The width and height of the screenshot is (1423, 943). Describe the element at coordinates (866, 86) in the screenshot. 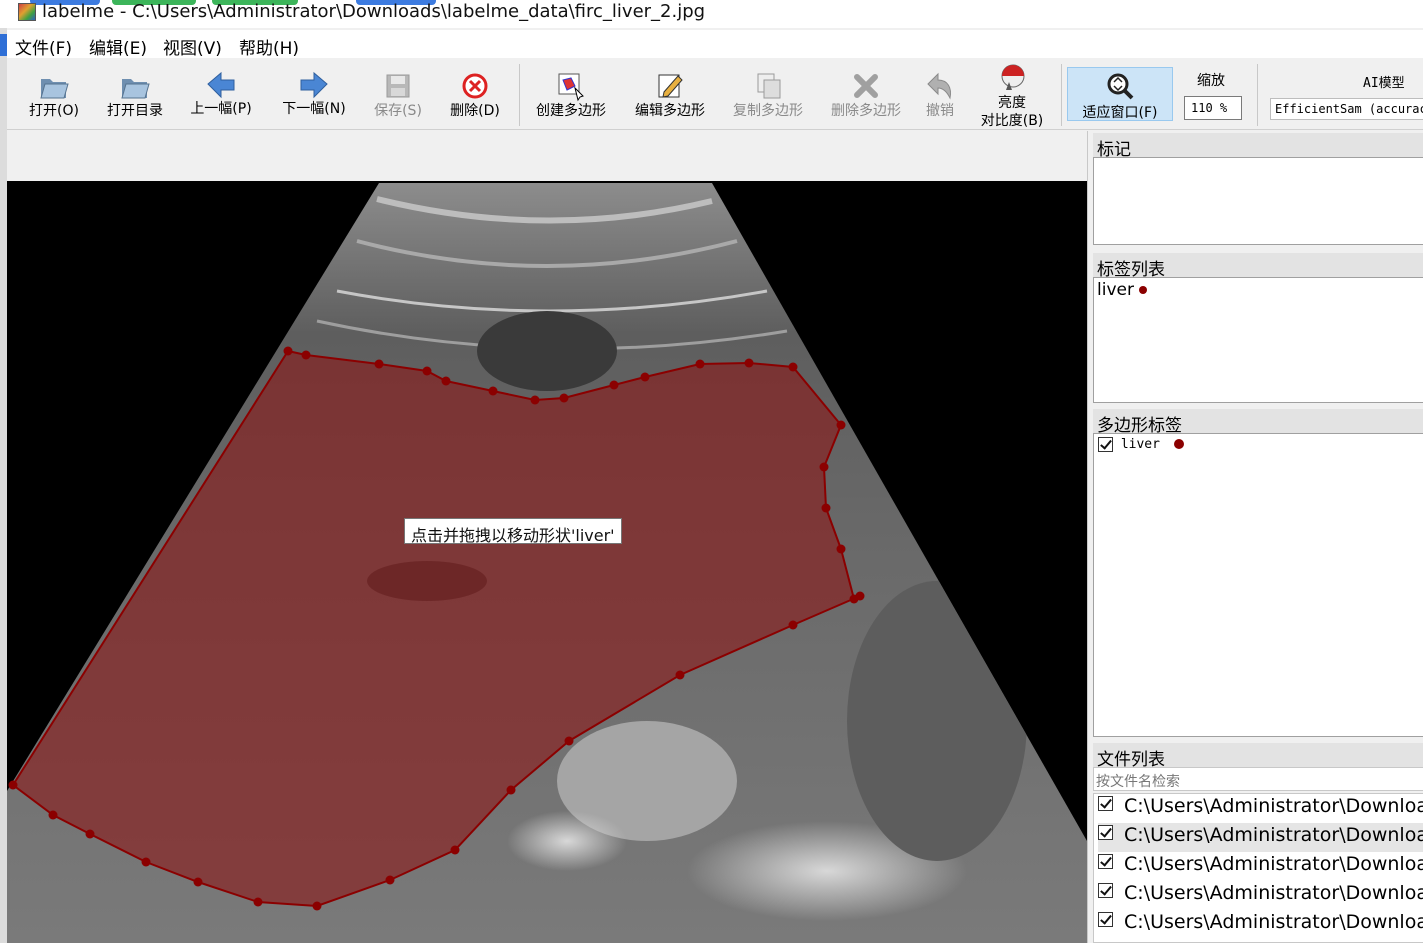

I see `delete-x-icon` at that location.